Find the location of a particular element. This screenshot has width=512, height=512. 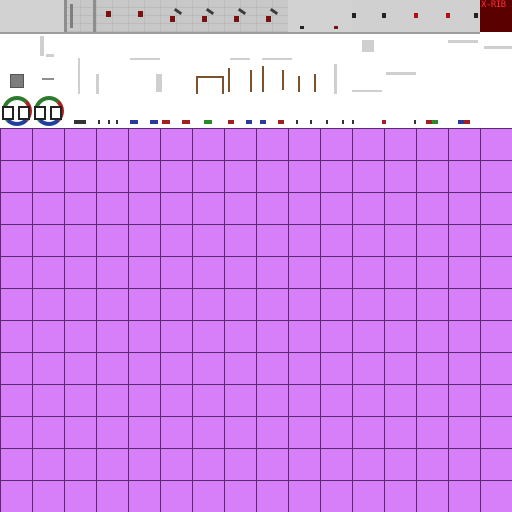

xp-label: X-RIB is located at coordinates (493, 5).